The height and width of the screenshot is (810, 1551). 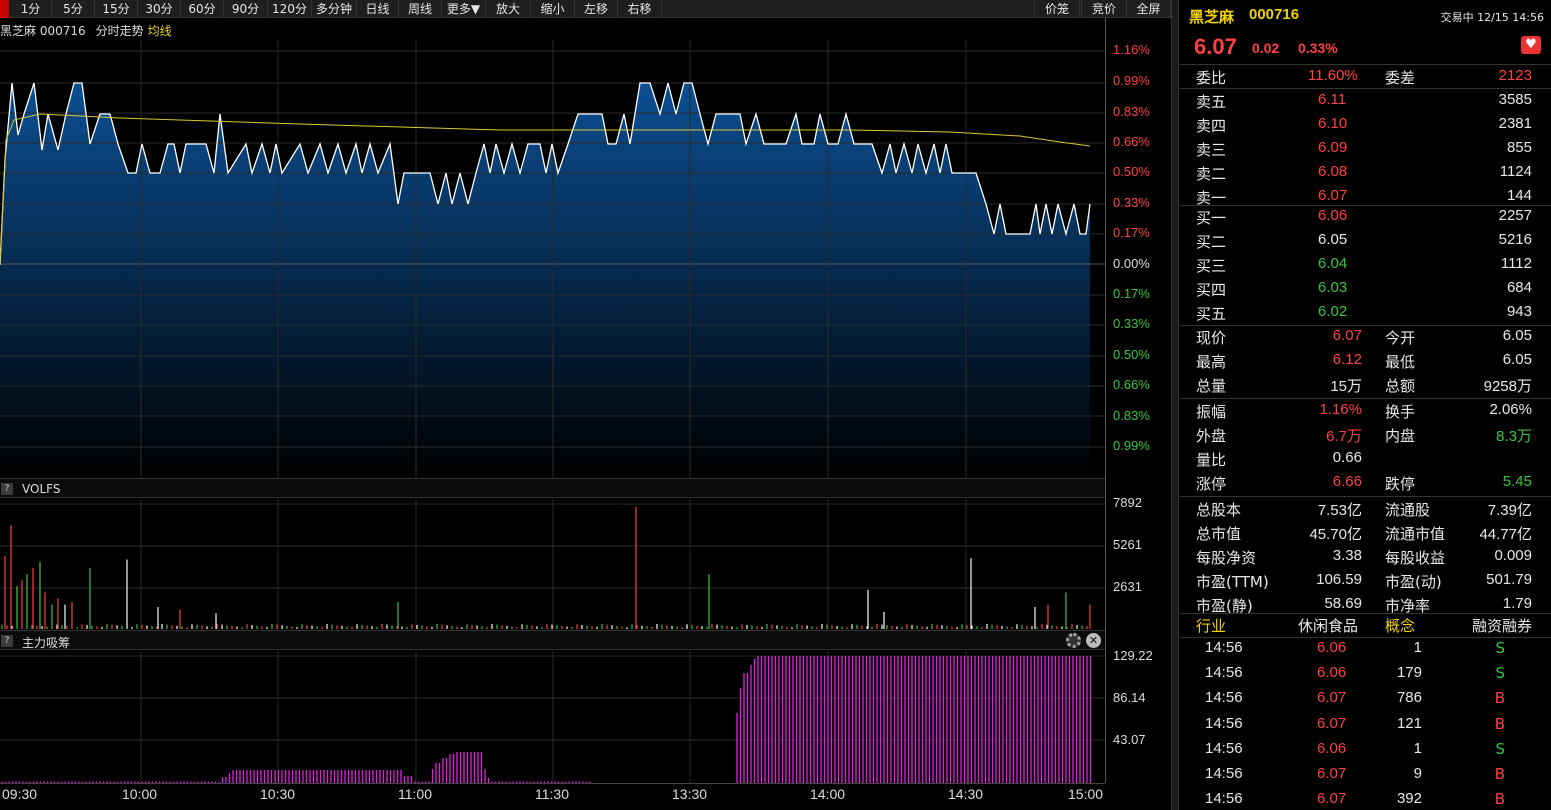 I want to click on bid-price: 6.02, so click(x=1333, y=311).